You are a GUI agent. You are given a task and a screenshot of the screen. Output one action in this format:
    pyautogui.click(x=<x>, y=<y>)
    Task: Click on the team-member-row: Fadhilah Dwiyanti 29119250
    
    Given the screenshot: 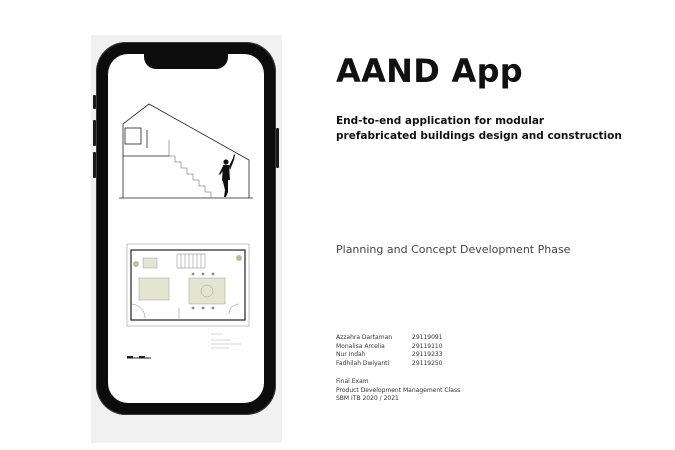 What is the action you would take?
    pyautogui.click(x=389, y=364)
    